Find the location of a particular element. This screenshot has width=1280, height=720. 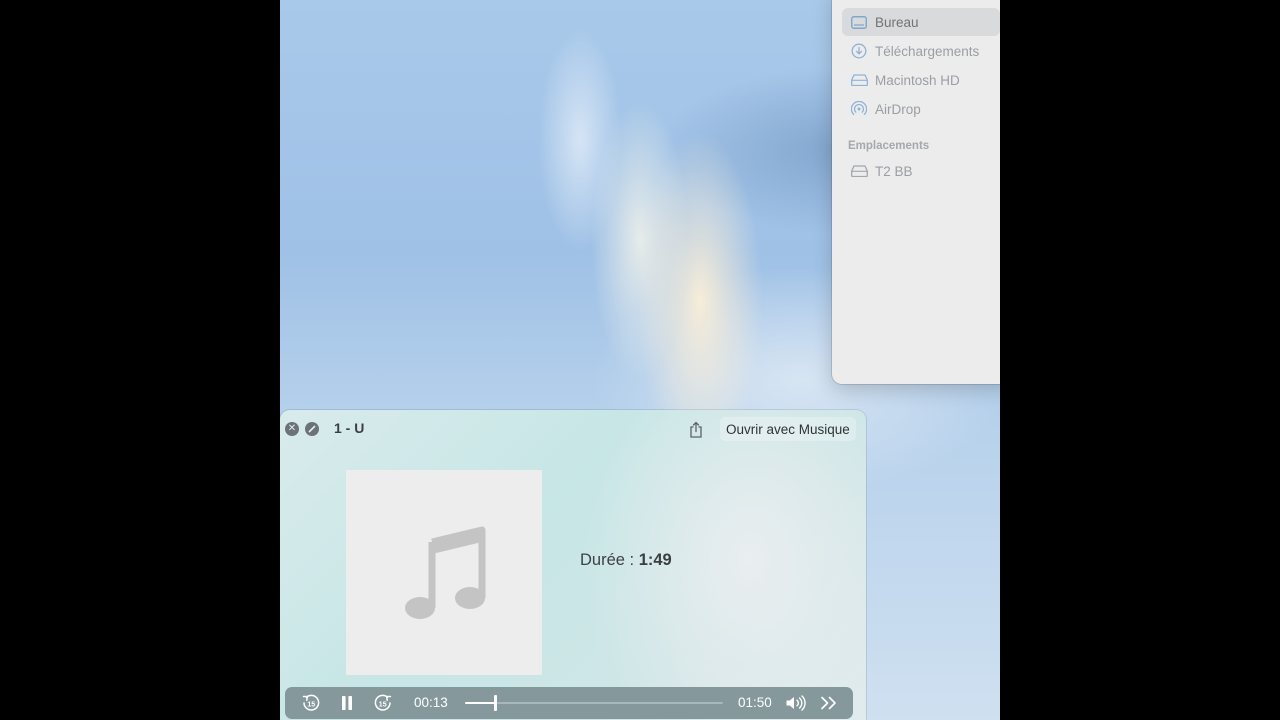

sidebar-item-t2-bb: T2 BB is located at coordinates (921, 171).